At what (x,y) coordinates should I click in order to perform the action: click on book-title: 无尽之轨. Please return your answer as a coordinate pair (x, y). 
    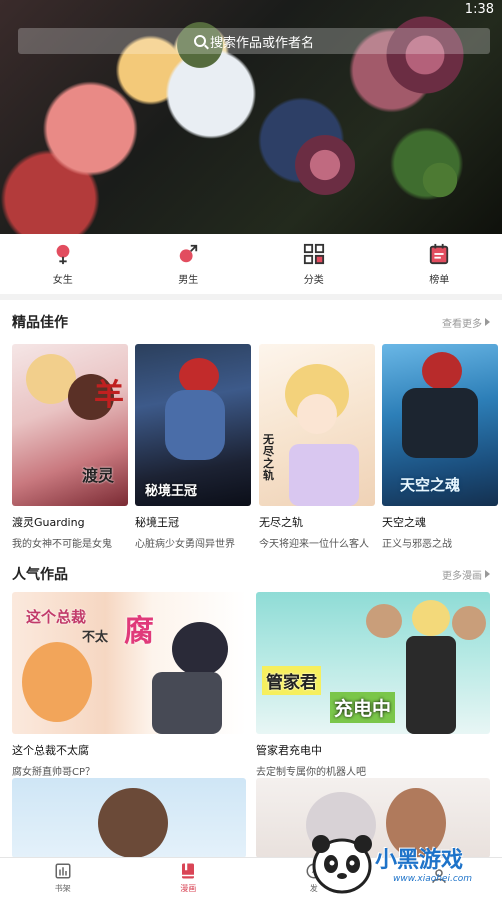
    Looking at the image, I should click on (281, 522).